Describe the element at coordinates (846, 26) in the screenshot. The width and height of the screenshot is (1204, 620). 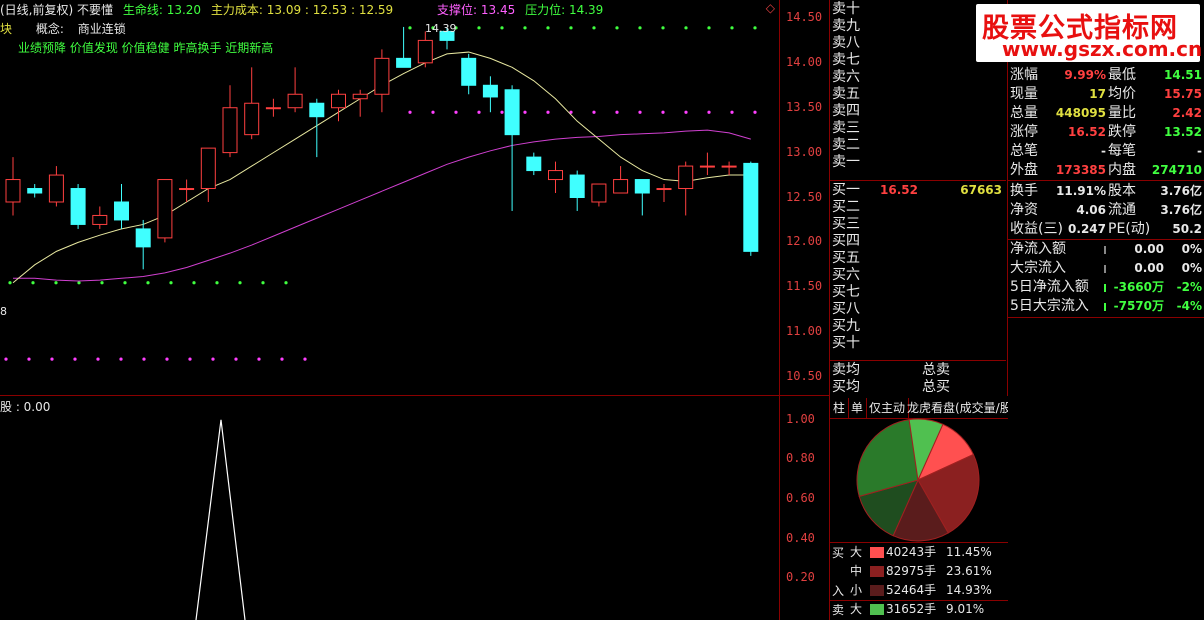
I see `sell-level-label: 卖九` at that location.